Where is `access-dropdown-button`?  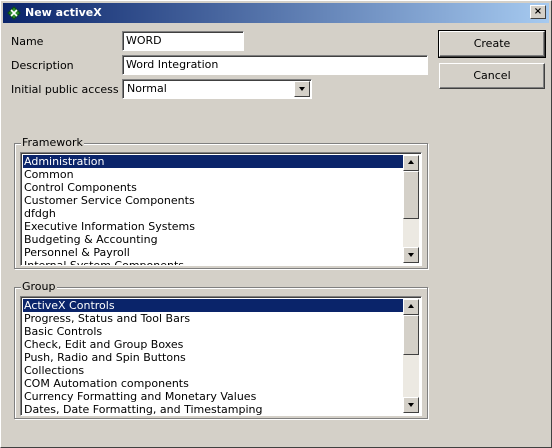
access-dropdown-button is located at coordinates (302, 89).